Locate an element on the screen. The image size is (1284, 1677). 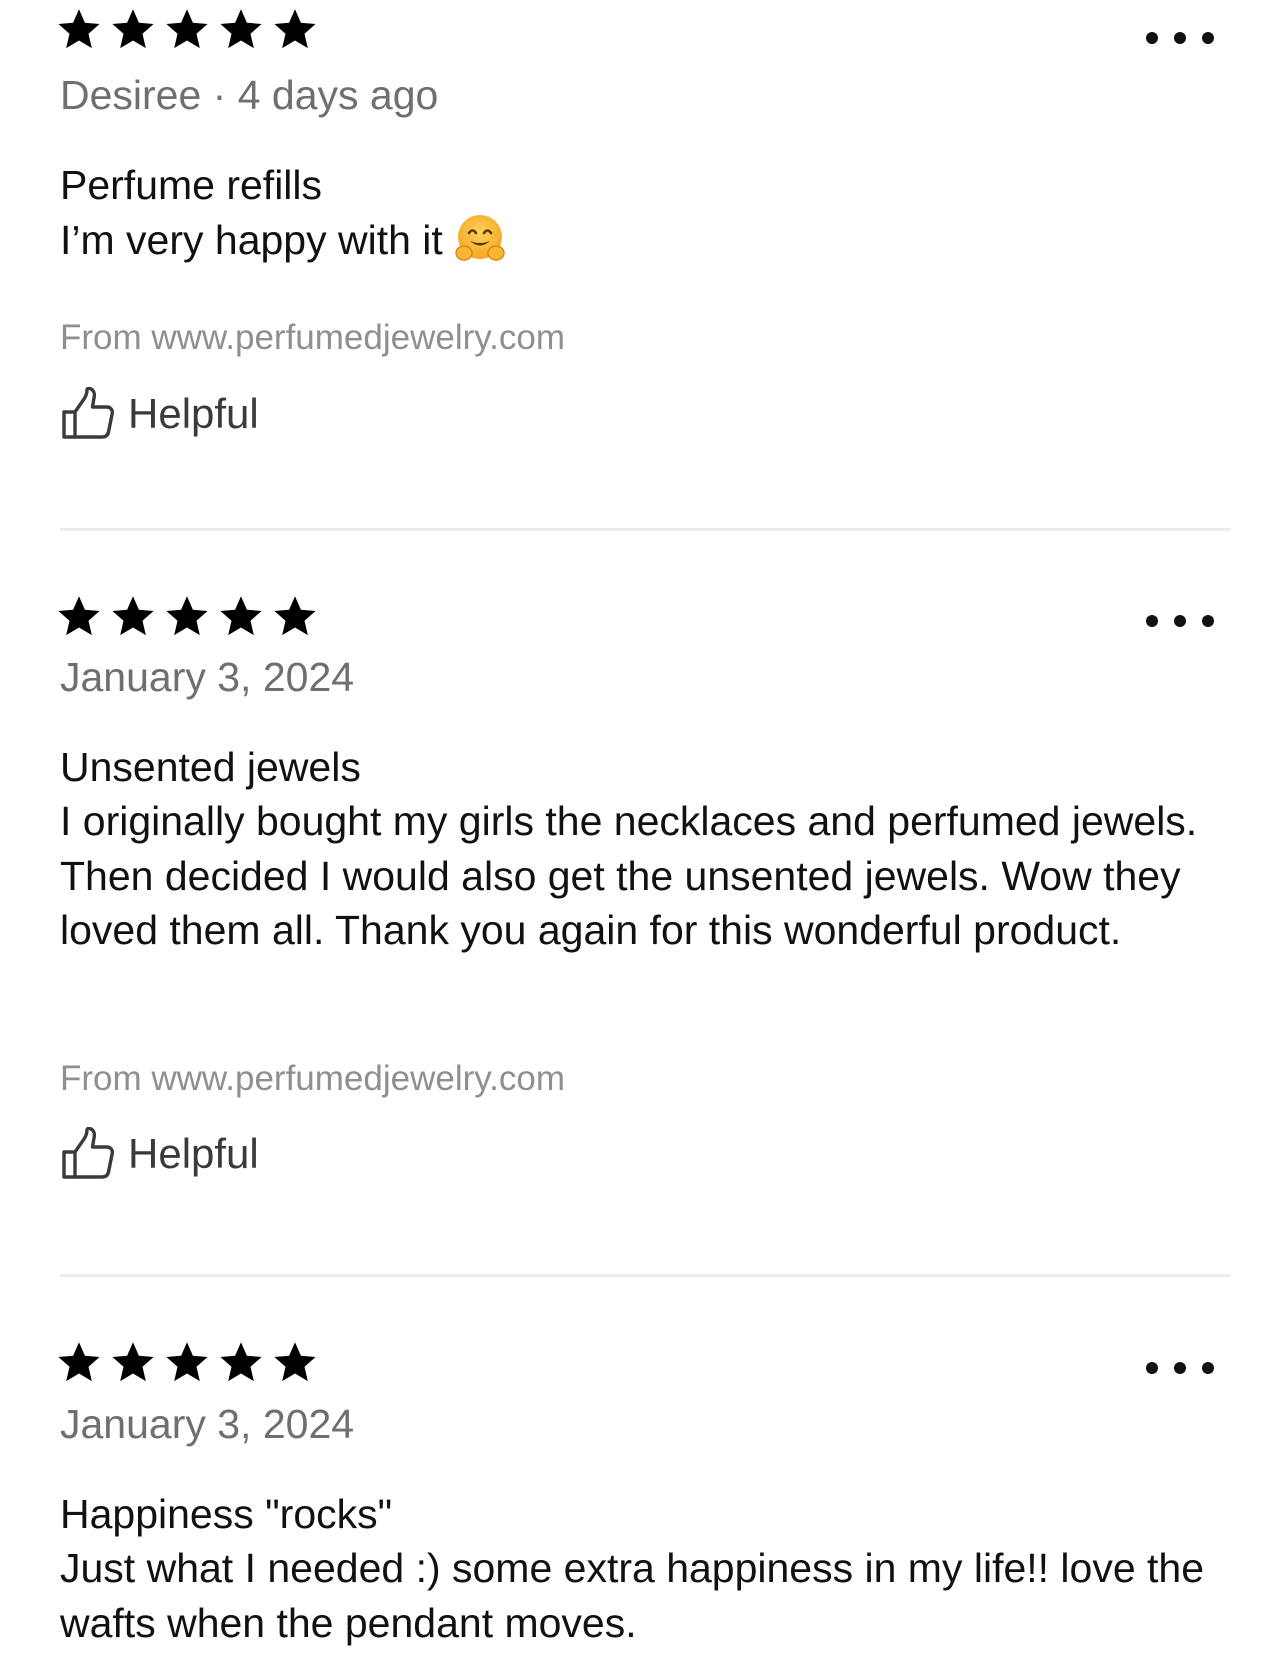
review-title: Perfume refills is located at coordinates (191, 185).